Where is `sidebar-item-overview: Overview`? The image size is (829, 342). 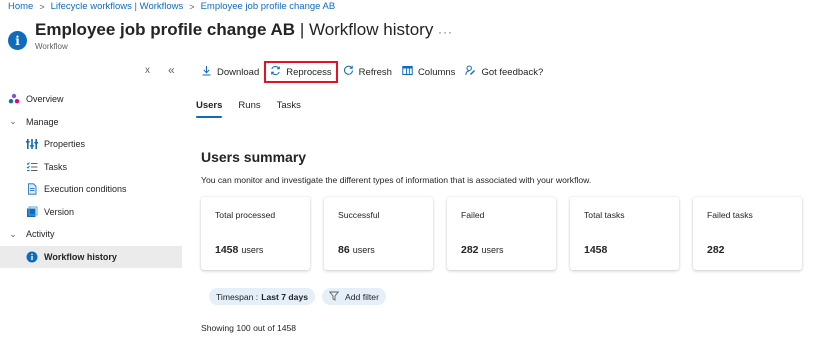
sidebar-item-overview: Overview is located at coordinates (91, 99).